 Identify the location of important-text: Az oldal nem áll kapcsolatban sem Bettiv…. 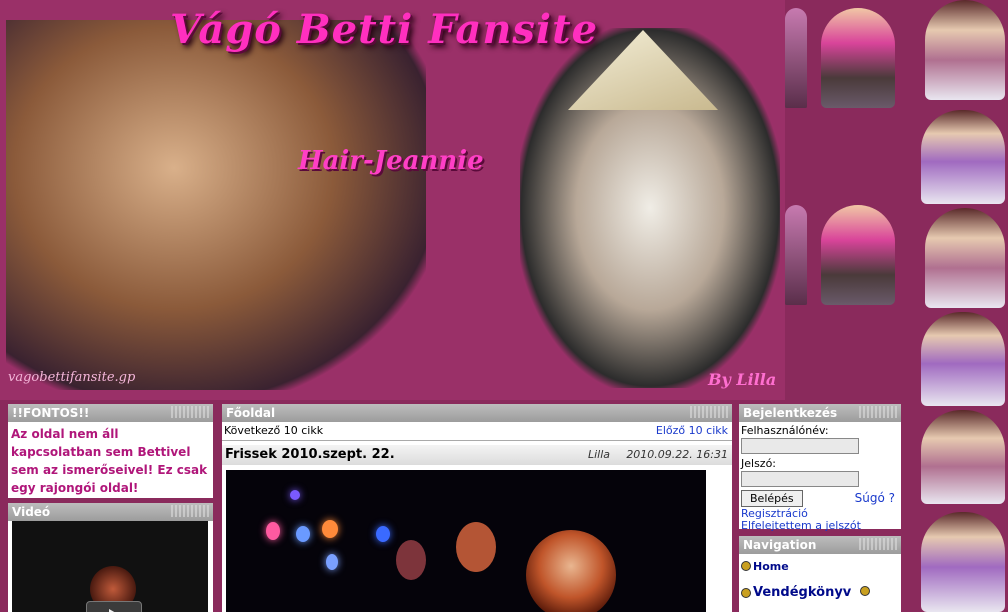
(109, 461).